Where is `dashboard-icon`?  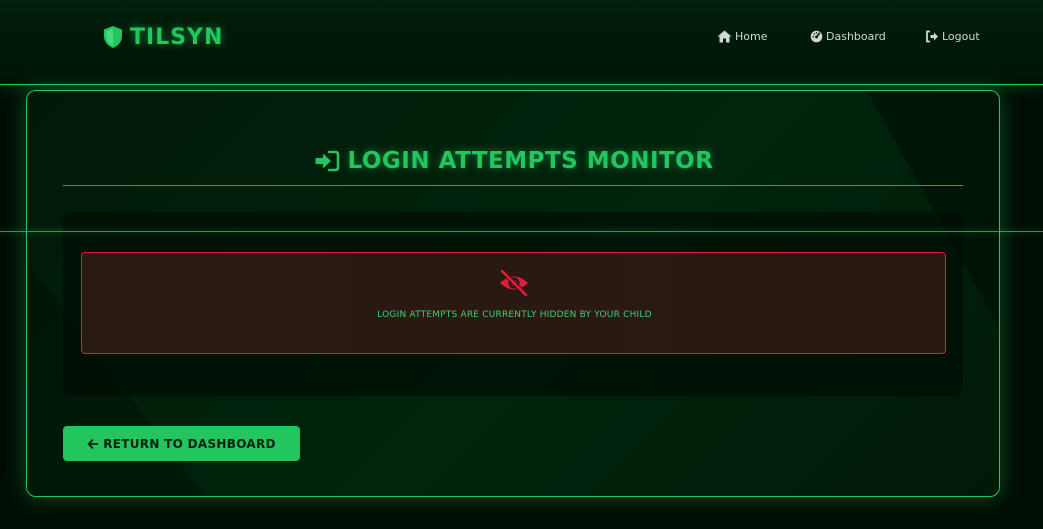
dashboard-icon is located at coordinates (816, 36).